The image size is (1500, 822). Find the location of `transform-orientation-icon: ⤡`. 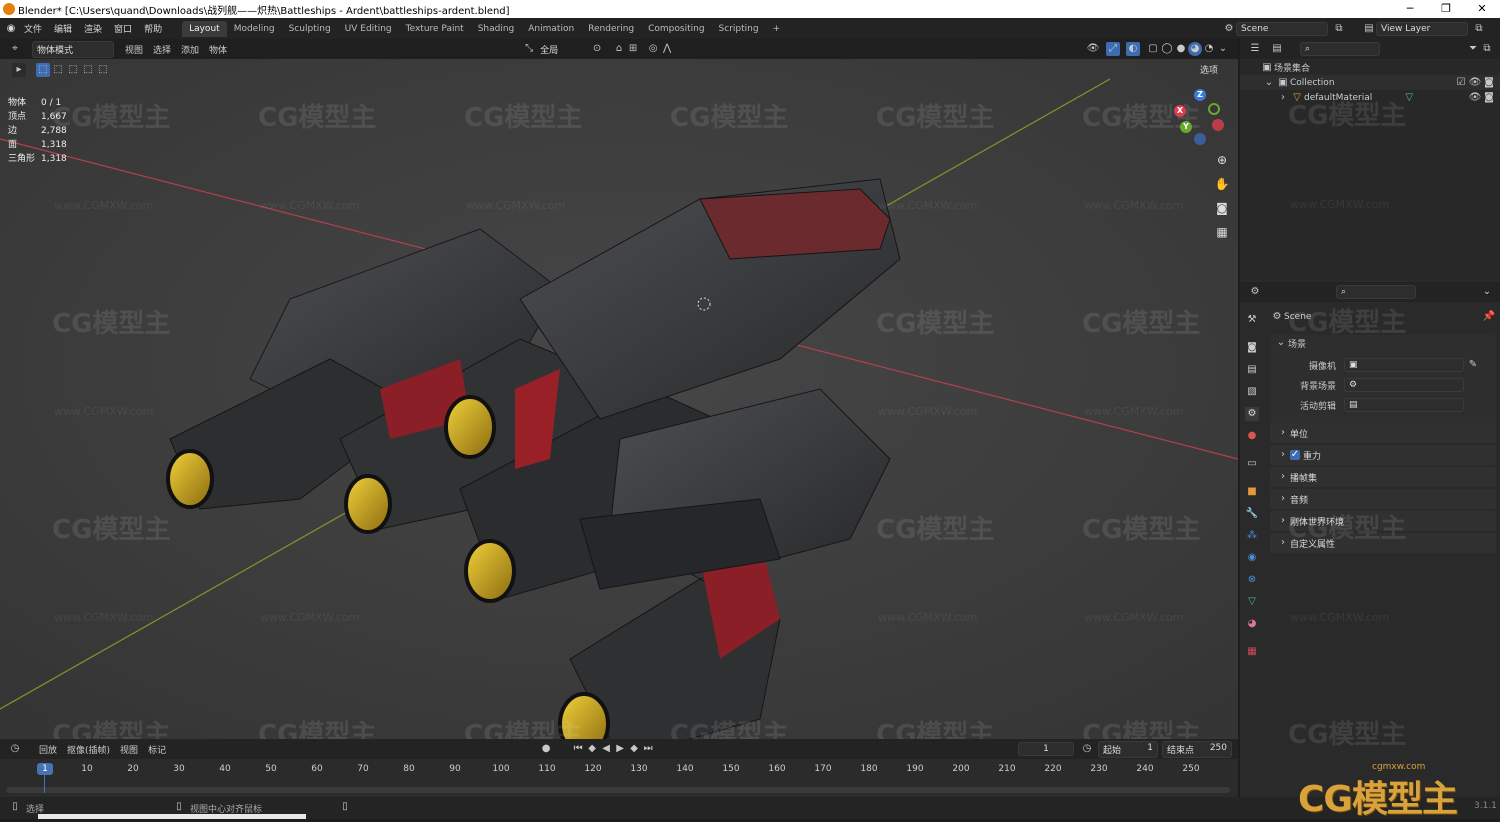

transform-orientation-icon: ⤡ is located at coordinates (529, 49).